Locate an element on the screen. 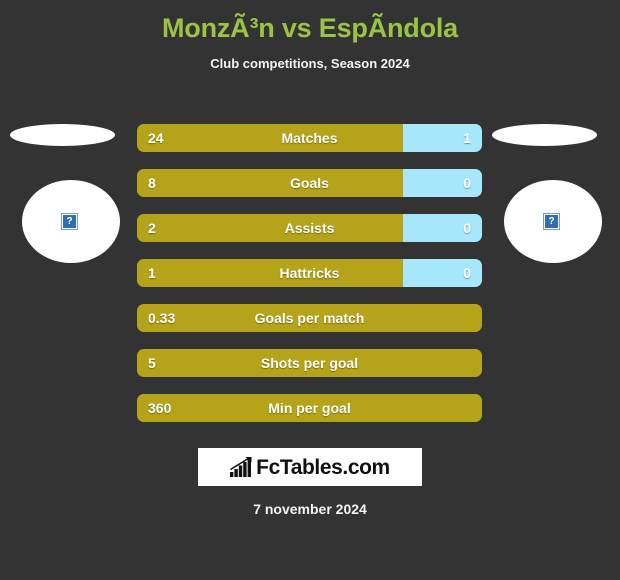 This screenshot has width=620, height=580. report-date: 7 november 2024 is located at coordinates (310, 509).